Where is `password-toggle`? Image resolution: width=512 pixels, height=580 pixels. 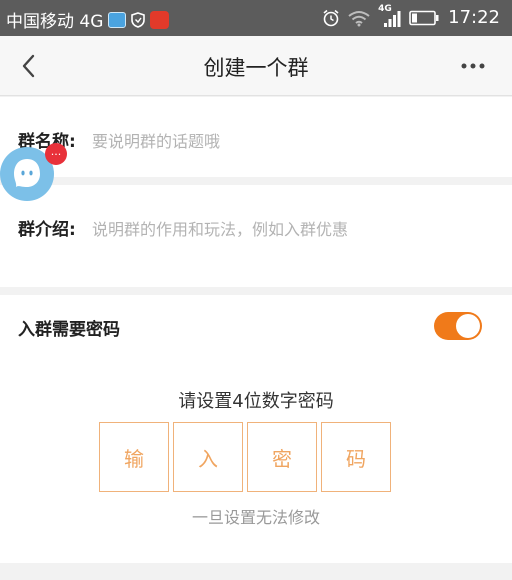
password-toggle is located at coordinates (458, 326).